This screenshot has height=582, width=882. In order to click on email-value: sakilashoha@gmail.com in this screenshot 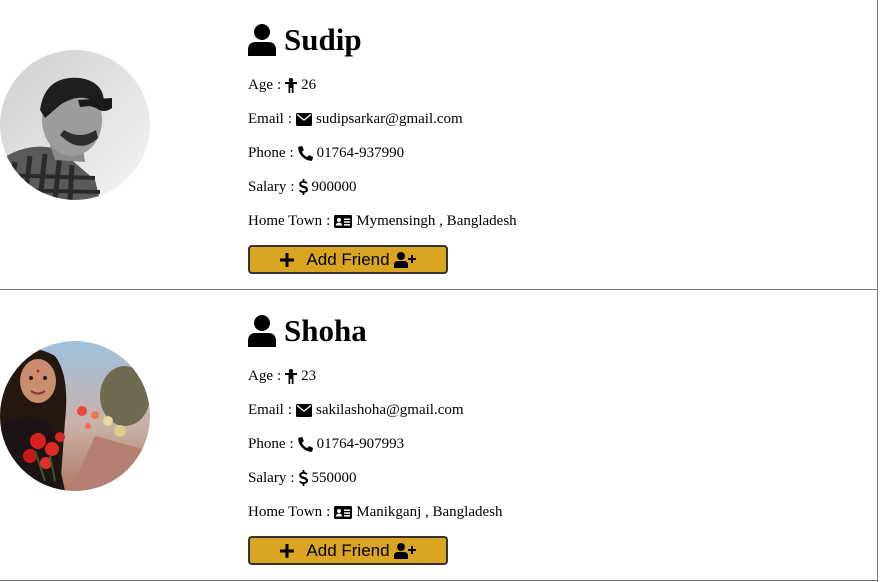, I will do `click(390, 410)`.